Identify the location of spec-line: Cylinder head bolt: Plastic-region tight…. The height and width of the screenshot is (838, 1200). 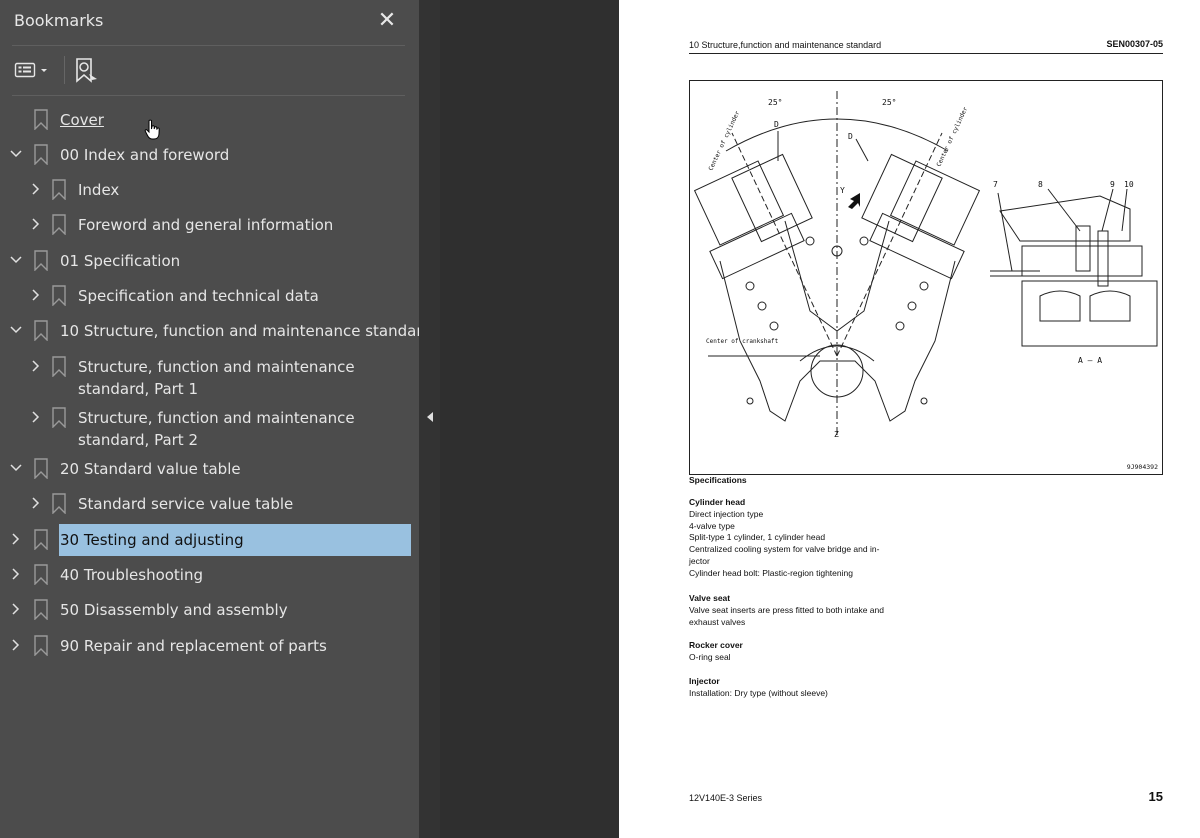
(771, 572).